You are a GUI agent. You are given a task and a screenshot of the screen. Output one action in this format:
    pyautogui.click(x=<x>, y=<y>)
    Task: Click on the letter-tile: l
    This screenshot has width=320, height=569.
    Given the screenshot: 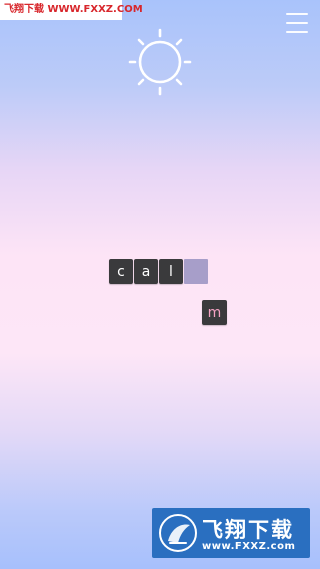 What is the action you would take?
    pyautogui.click(x=171, y=271)
    